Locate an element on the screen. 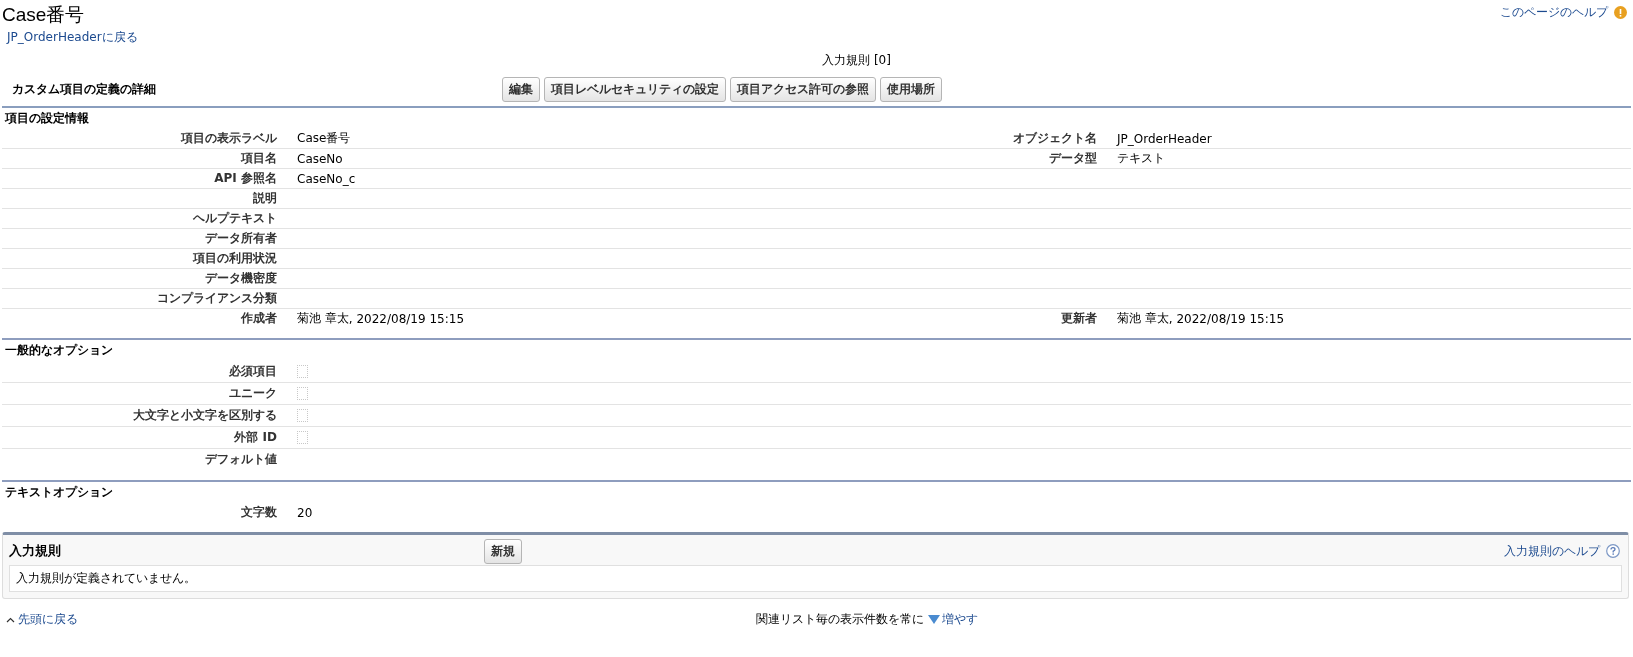 This screenshot has width=1633, height=657. field-label: データ機密度 is located at coordinates (241, 278).